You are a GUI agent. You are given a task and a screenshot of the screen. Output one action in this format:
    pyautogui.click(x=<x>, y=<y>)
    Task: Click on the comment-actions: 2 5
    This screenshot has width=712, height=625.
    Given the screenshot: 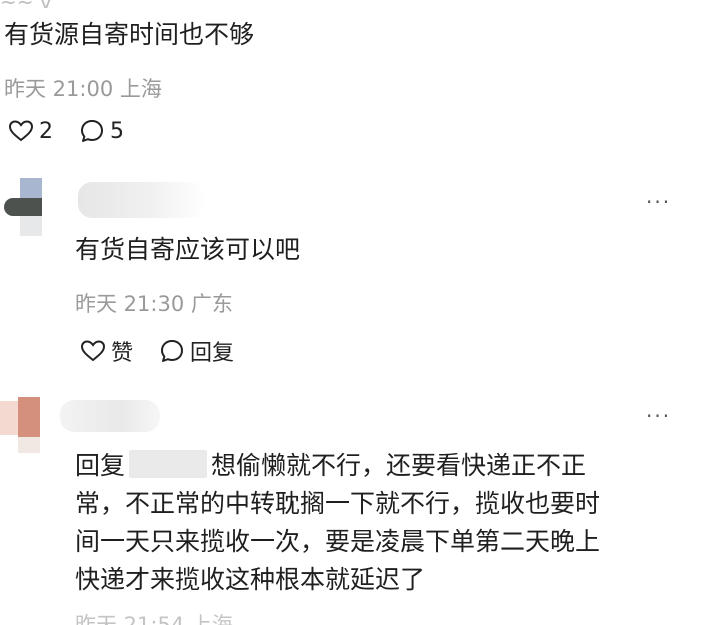 What is the action you would take?
    pyautogui.click(x=79, y=131)
    